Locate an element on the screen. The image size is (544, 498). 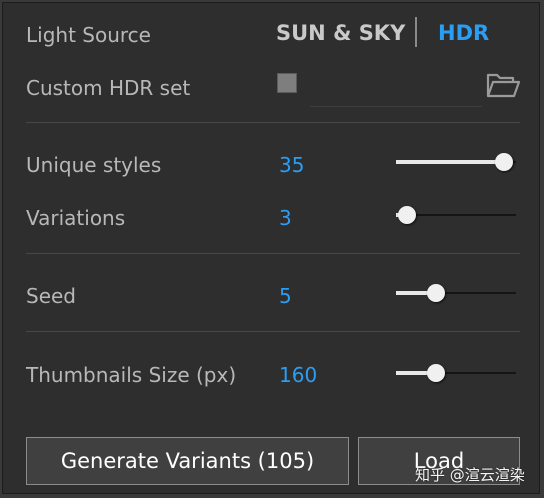
seed-value: 5 is located at coordinates (285, 296).